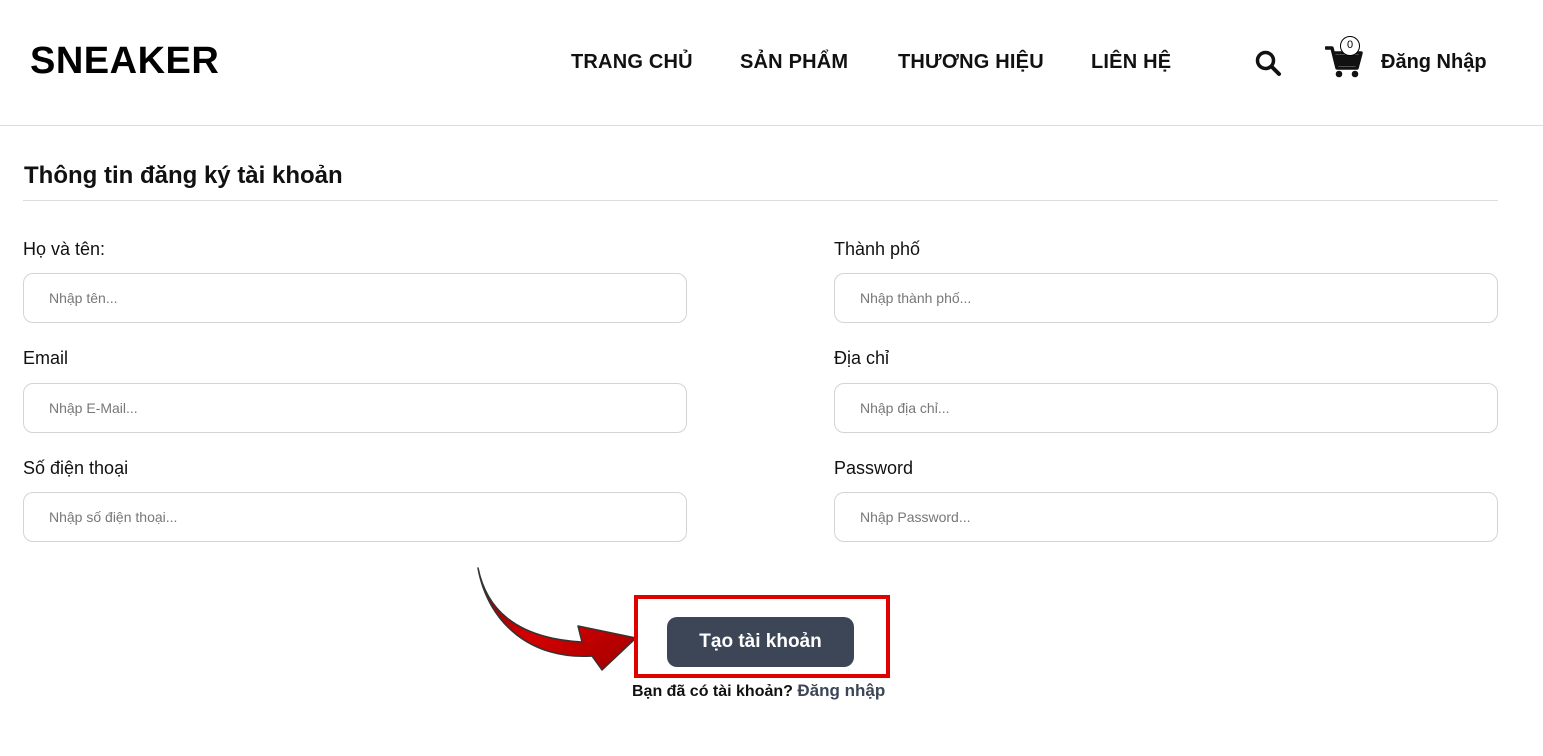  I want to click on phone-input, so click(355, 517).